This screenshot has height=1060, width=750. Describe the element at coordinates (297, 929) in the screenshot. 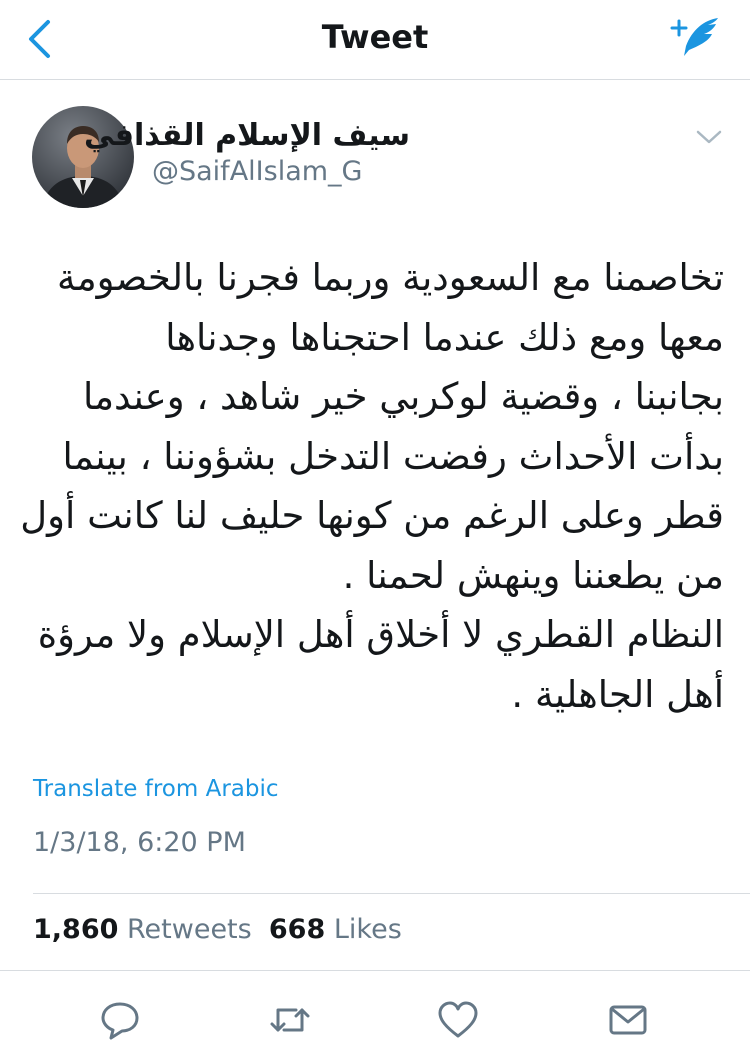

I see `likes-count: 668` at that location.